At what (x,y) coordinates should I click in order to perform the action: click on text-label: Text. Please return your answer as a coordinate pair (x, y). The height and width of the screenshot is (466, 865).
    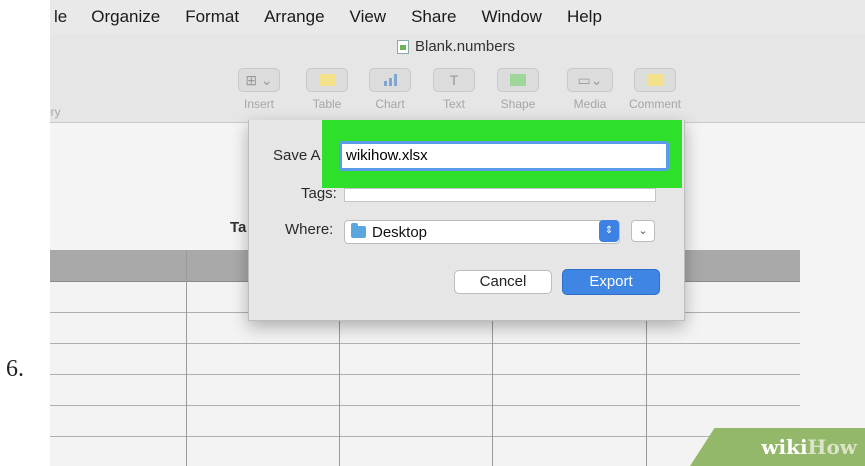
    Looking at the image, I should click on (453, 104).